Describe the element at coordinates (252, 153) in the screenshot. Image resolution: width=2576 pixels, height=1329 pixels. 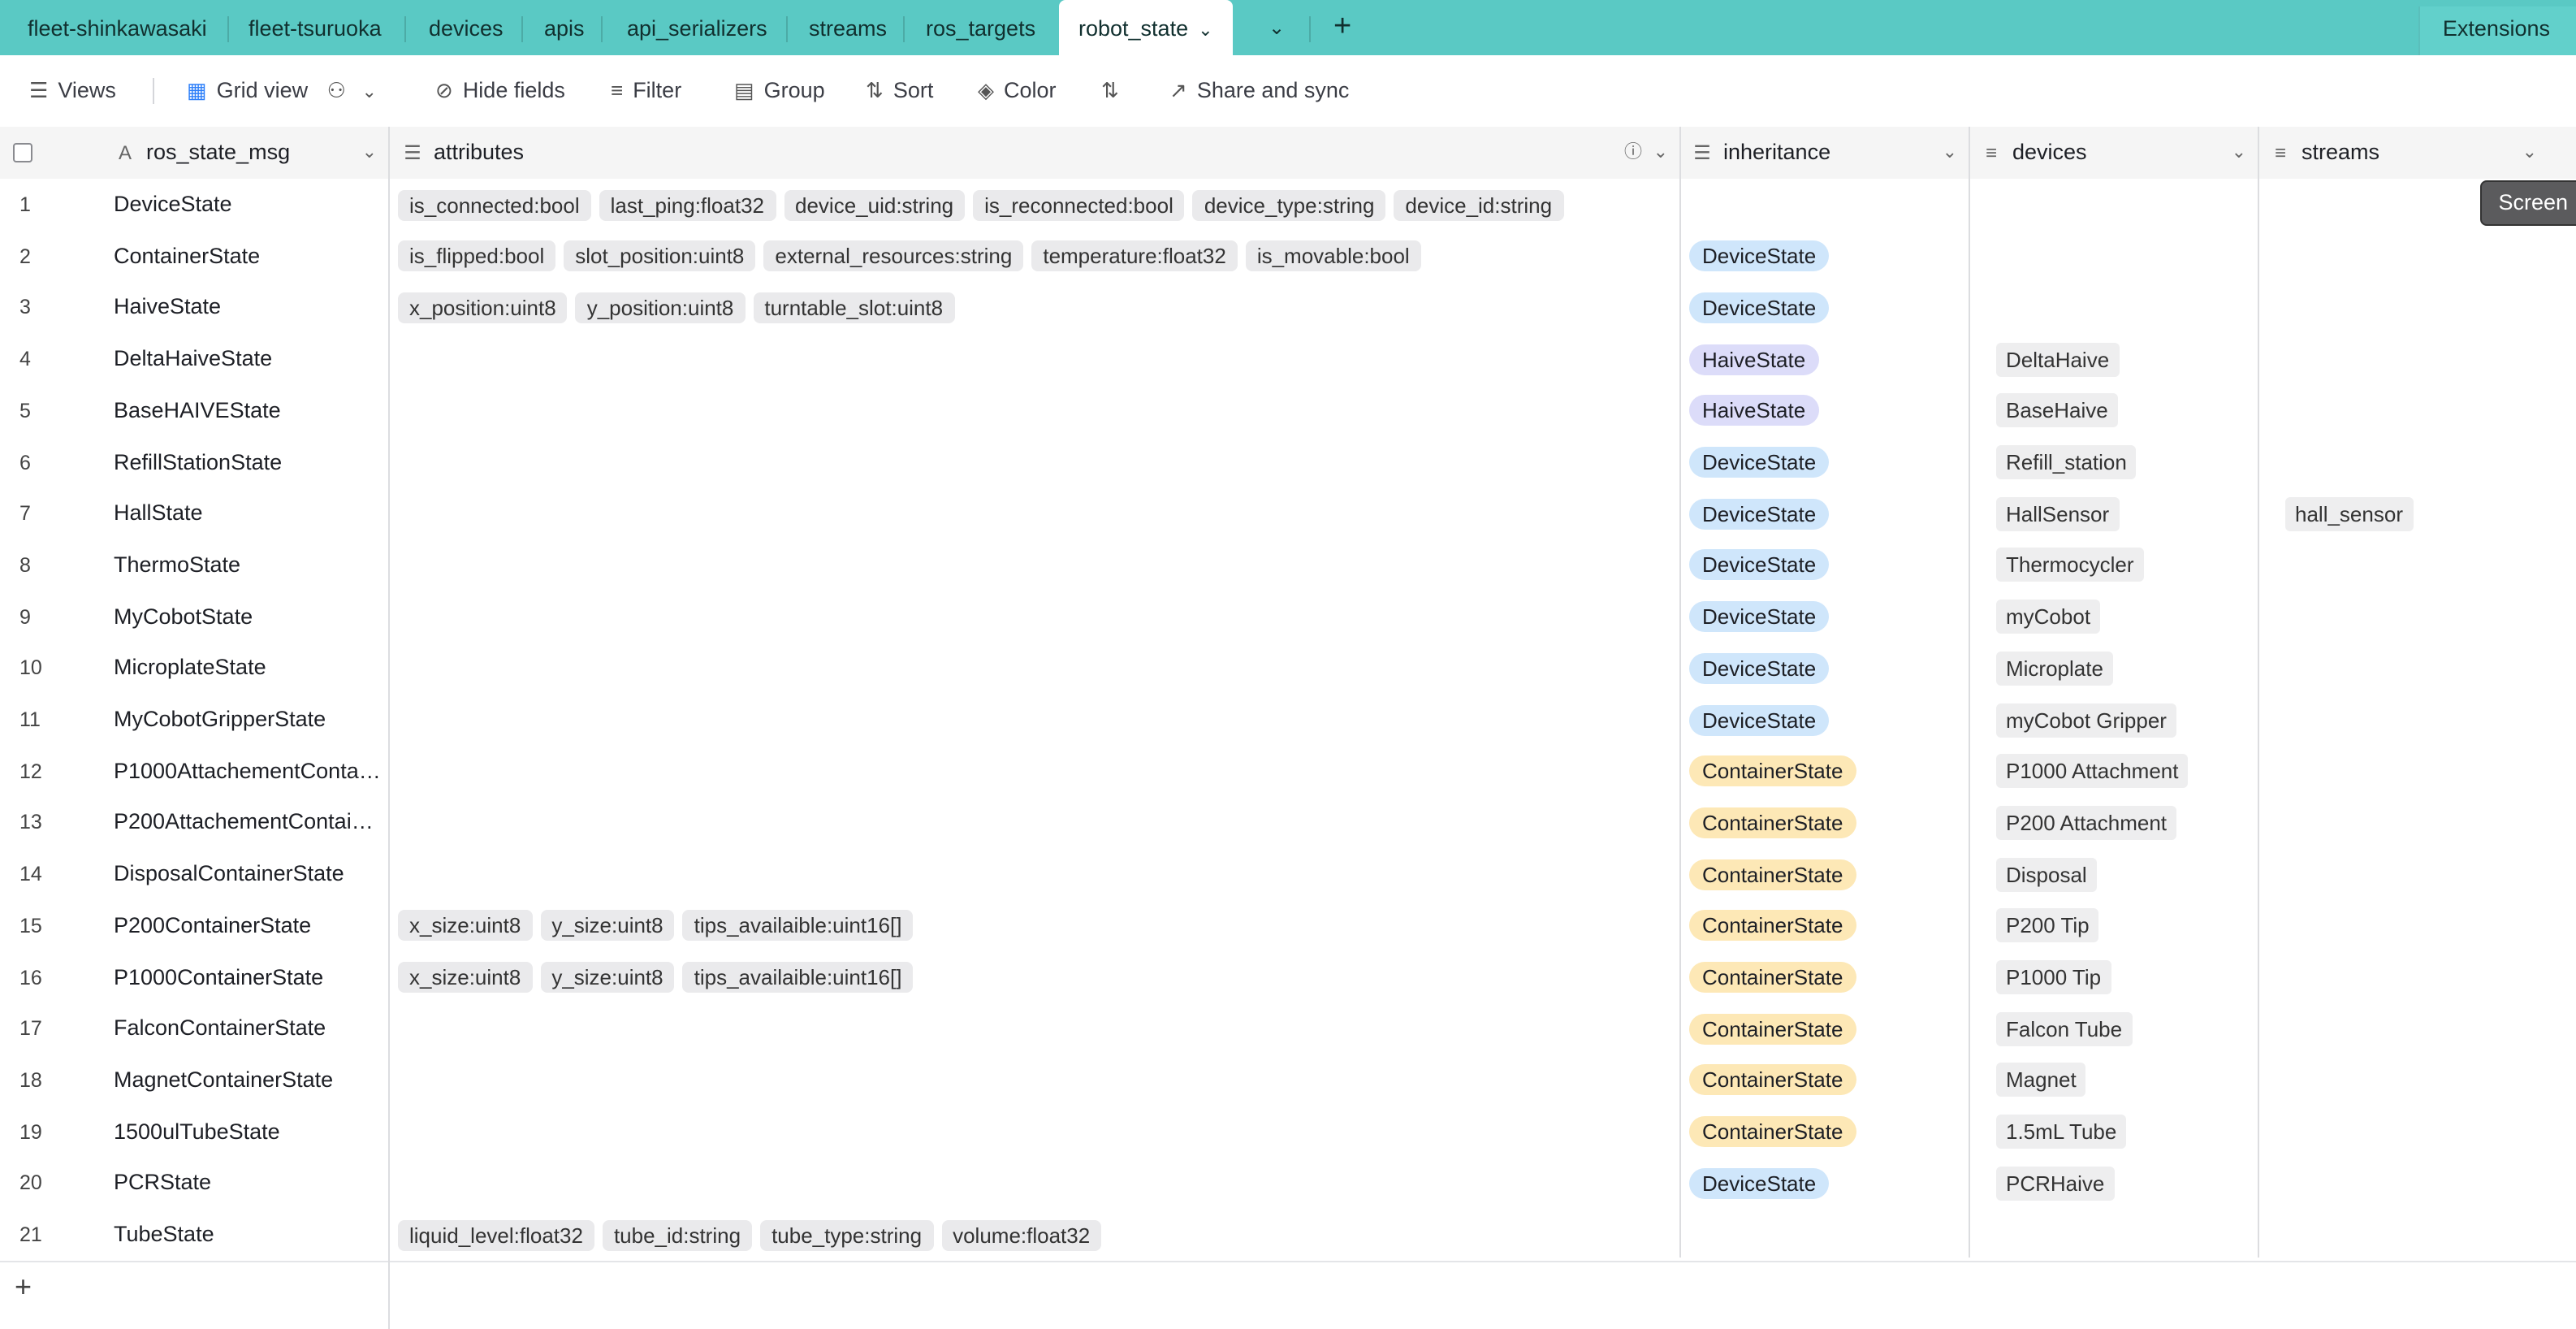
I see `column-header-ros-state-msg: Aros_state_msg ⌄` at that location.